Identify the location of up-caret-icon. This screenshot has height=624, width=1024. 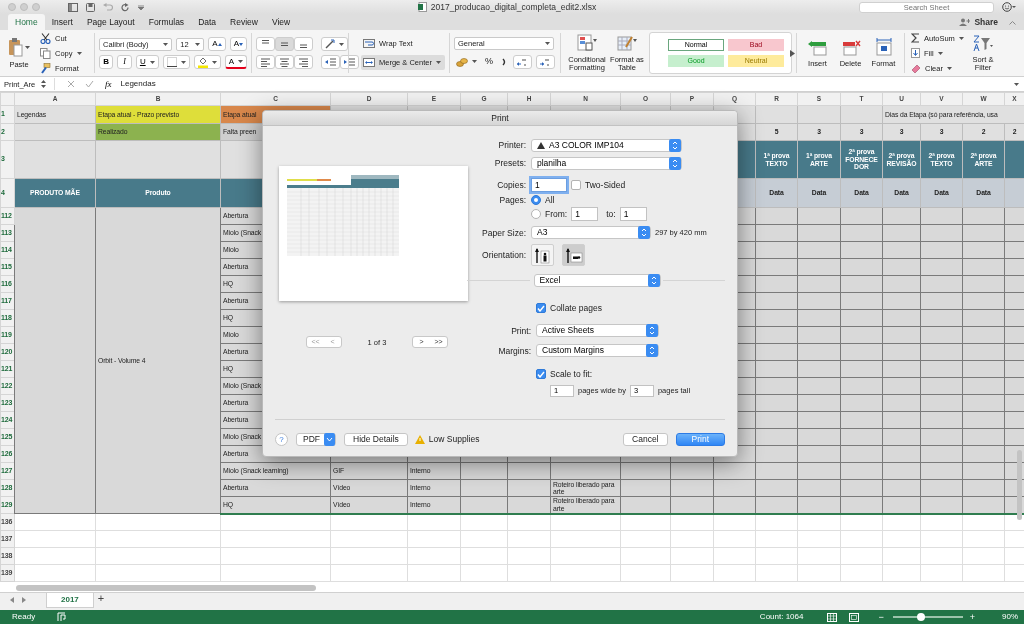
(219, 44).